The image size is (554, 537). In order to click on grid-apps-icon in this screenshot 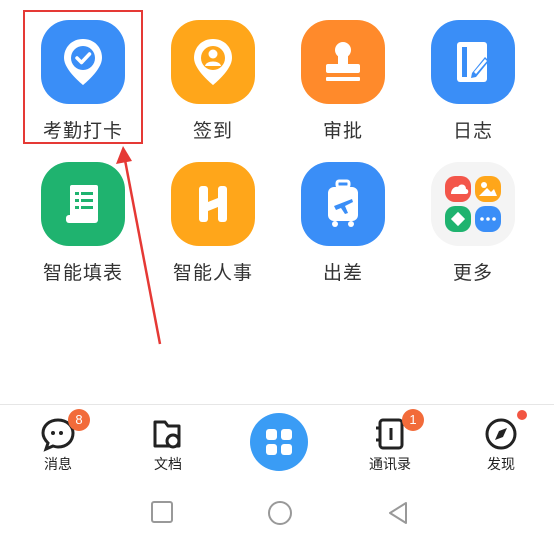, I will do `click(279, 442)`.